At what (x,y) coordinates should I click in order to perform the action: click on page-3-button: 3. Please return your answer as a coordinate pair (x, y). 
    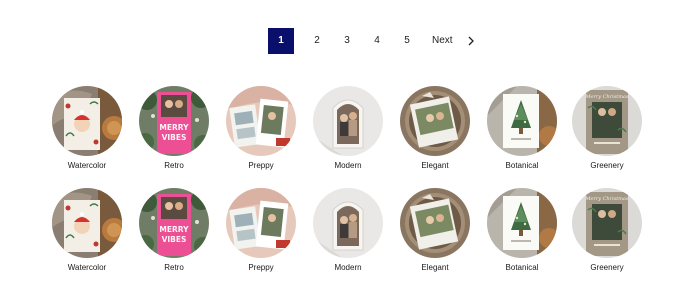
    Looking at the image, I should click on (347, 41).